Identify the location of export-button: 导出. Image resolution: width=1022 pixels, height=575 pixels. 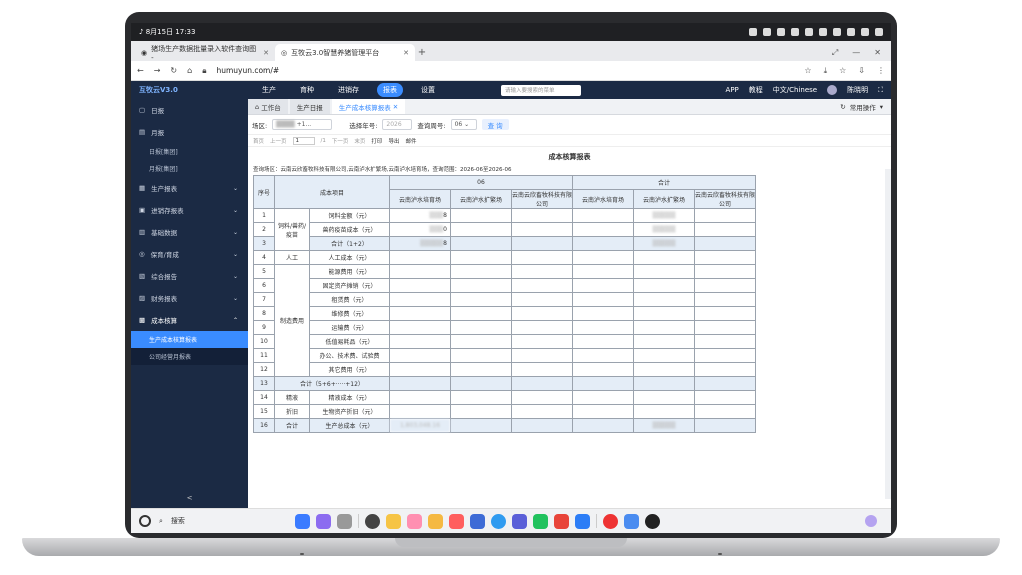
(393, 141).